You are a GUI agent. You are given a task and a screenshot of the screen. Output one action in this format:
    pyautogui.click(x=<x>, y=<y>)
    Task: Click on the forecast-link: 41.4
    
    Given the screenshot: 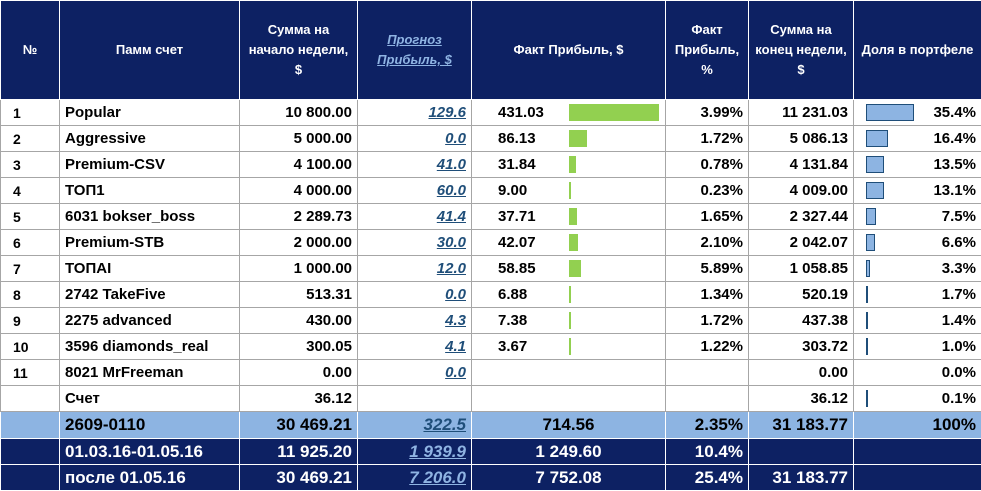 What is the action you would take?
    pyautogui.click(x=414, y=216)
    